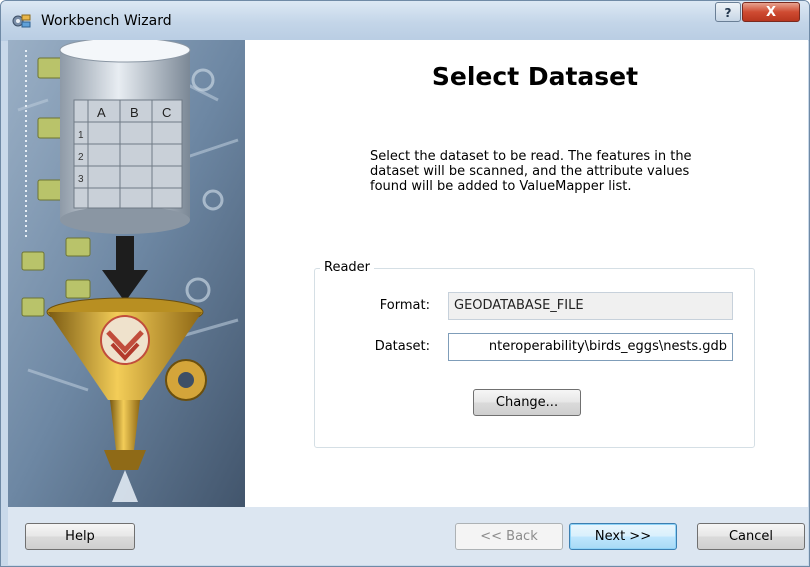  What do you see at coordinates (166, 112) in the screenshot?
I see `svg-text: C` at bounding box center [166, 112].